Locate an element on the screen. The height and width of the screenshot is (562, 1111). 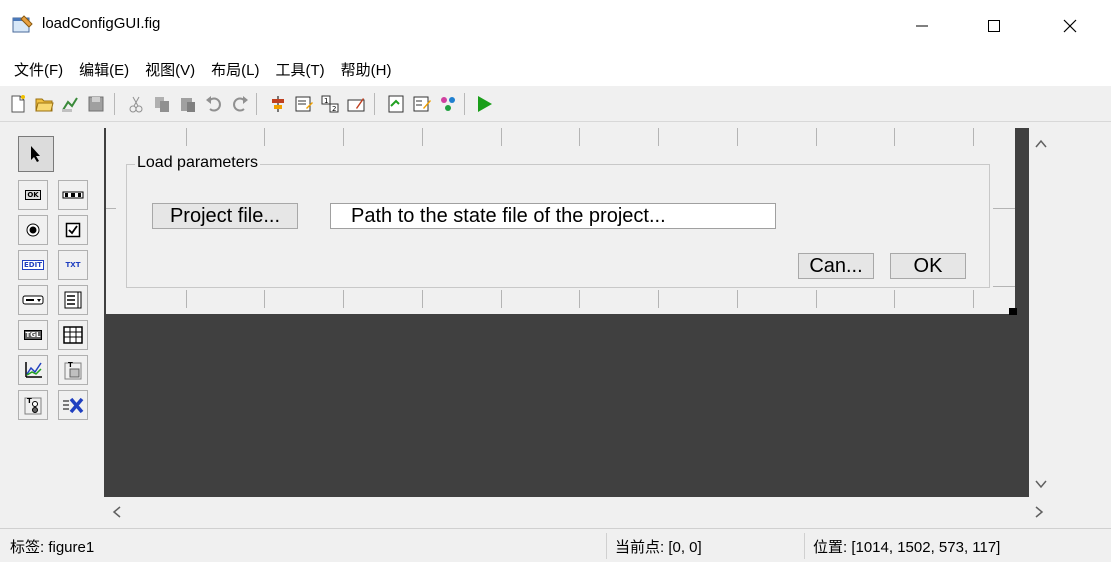
scroll-right-icon is located at coordinates (1039, 512).